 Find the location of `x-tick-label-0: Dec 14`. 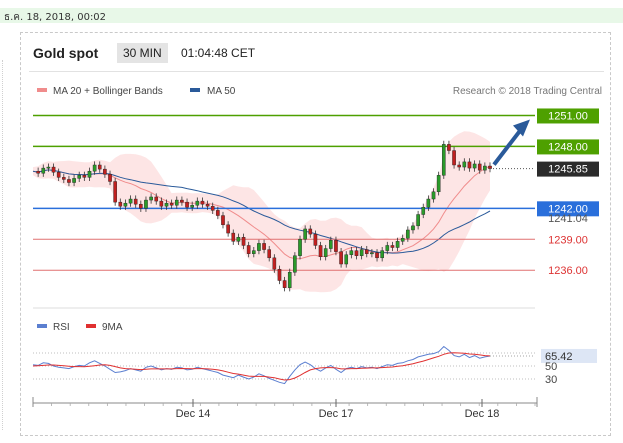

x-tick-label-0: Dec 14 is located at coordinates (193, 414).